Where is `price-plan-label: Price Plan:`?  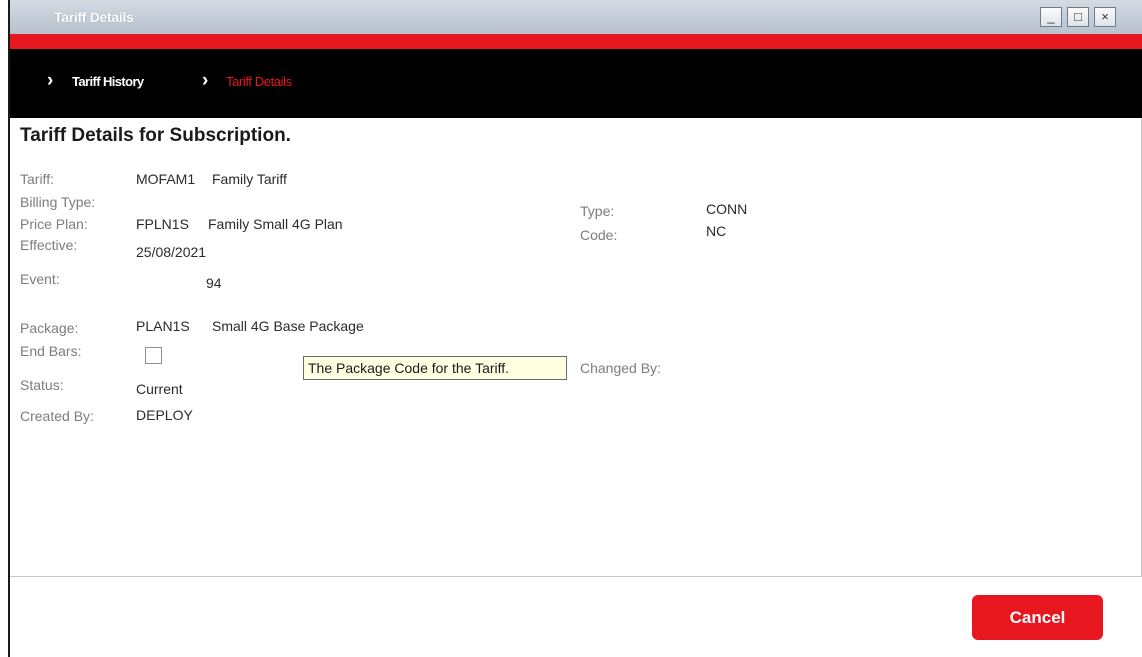 price-plan-label: Price Plan: is located at coordinates (54, 224).